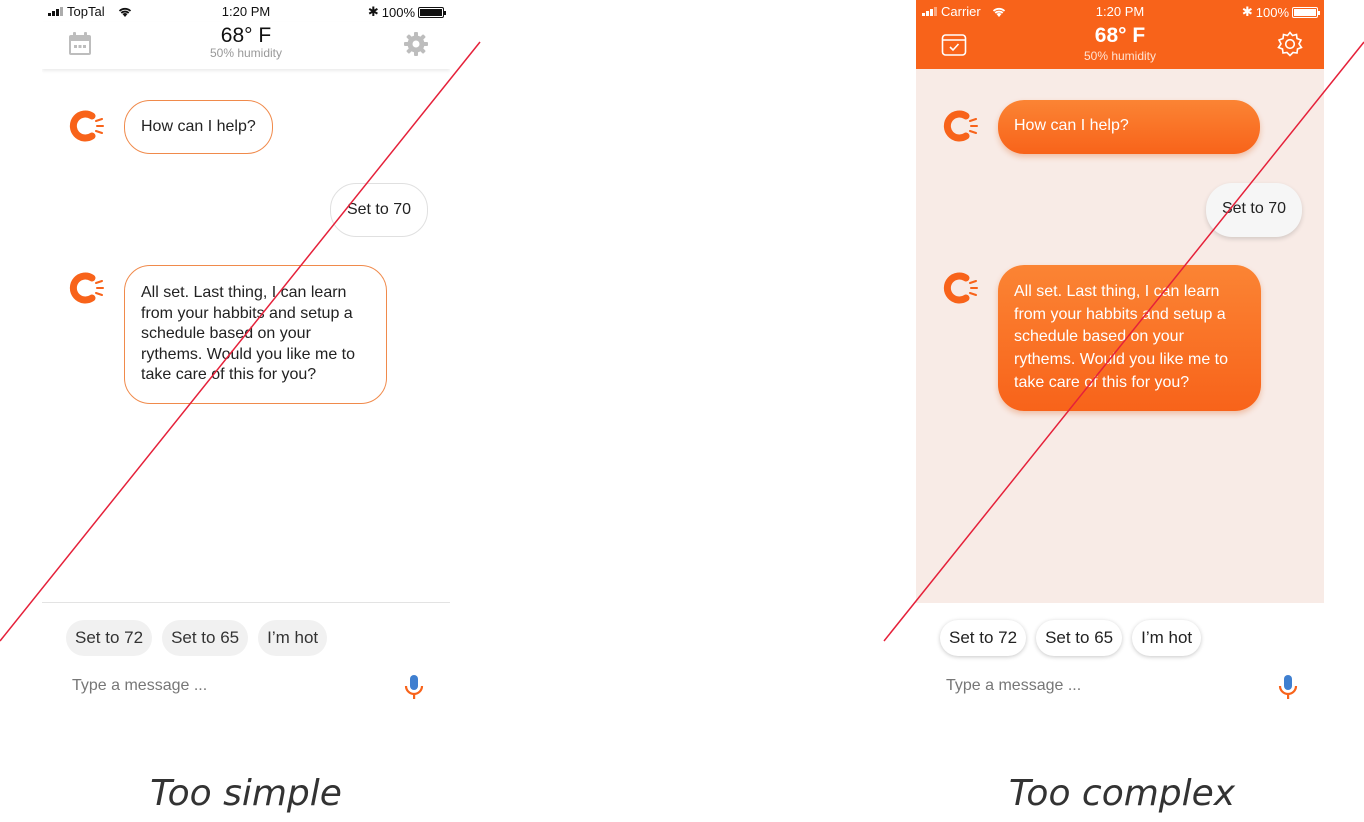  What do you see at coordinates (1122, 793) in the screenshot?
I see `caption-too-complex: Too complex` at bounding box center [1122, 793].